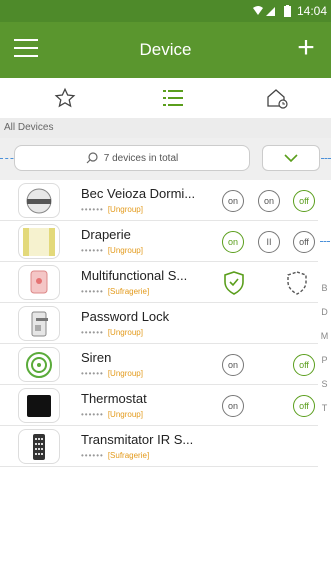 The width and height of the screenshot is (331, 578). Describe the element at coordinates (324, 288) in the screenshot. I see `index-letter: B` at that location.